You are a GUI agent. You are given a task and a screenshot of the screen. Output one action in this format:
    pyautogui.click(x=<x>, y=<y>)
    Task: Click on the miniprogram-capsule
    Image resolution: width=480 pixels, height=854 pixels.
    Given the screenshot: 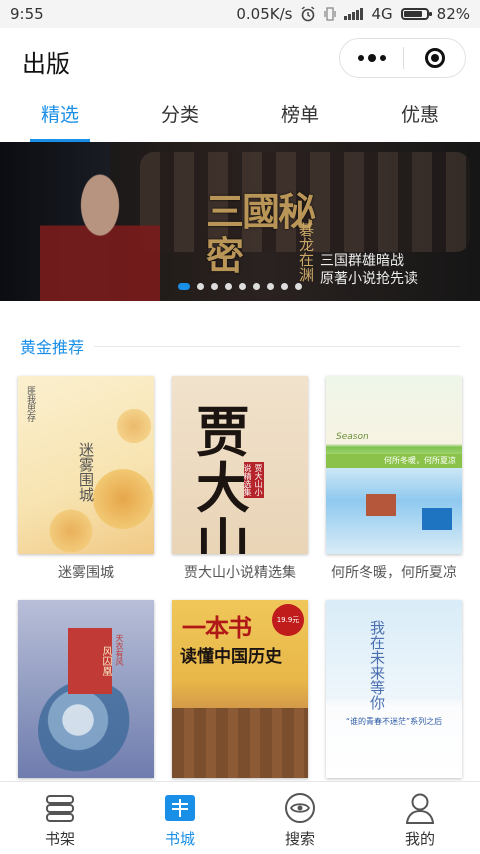 What is the action you would take?
    pyautogui.click(x=402, y=58)
    